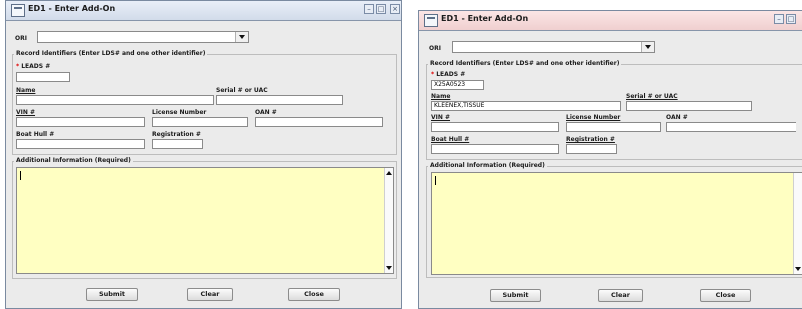  I want to click on leads-input: X25A0523, so click(457, 85).